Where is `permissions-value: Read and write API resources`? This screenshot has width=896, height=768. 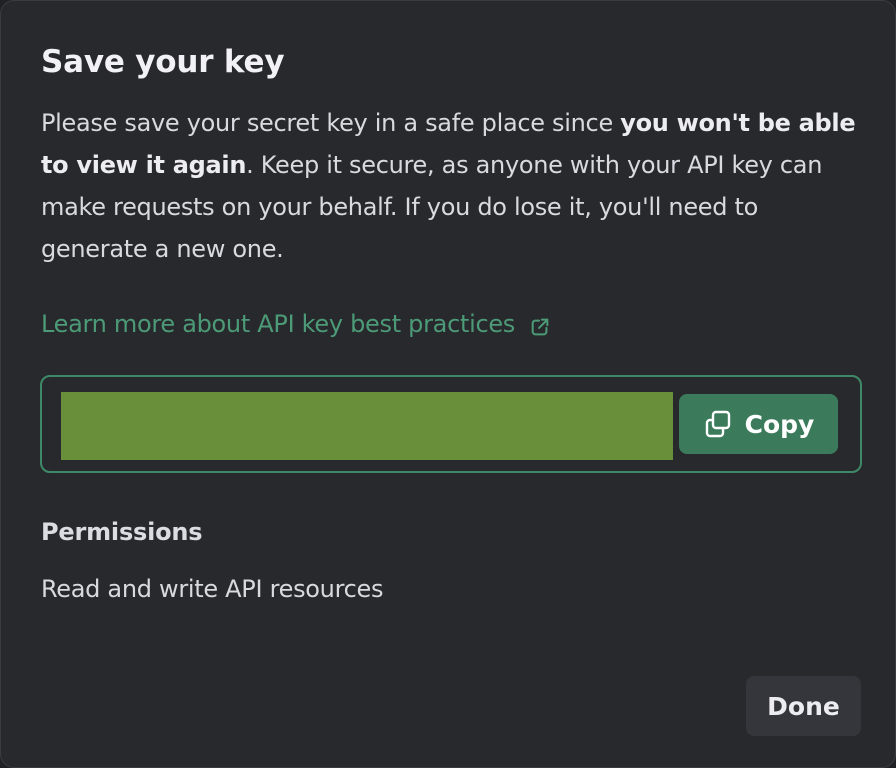
permissions-value: Read and write API resources is located at coordinates (212, 589).